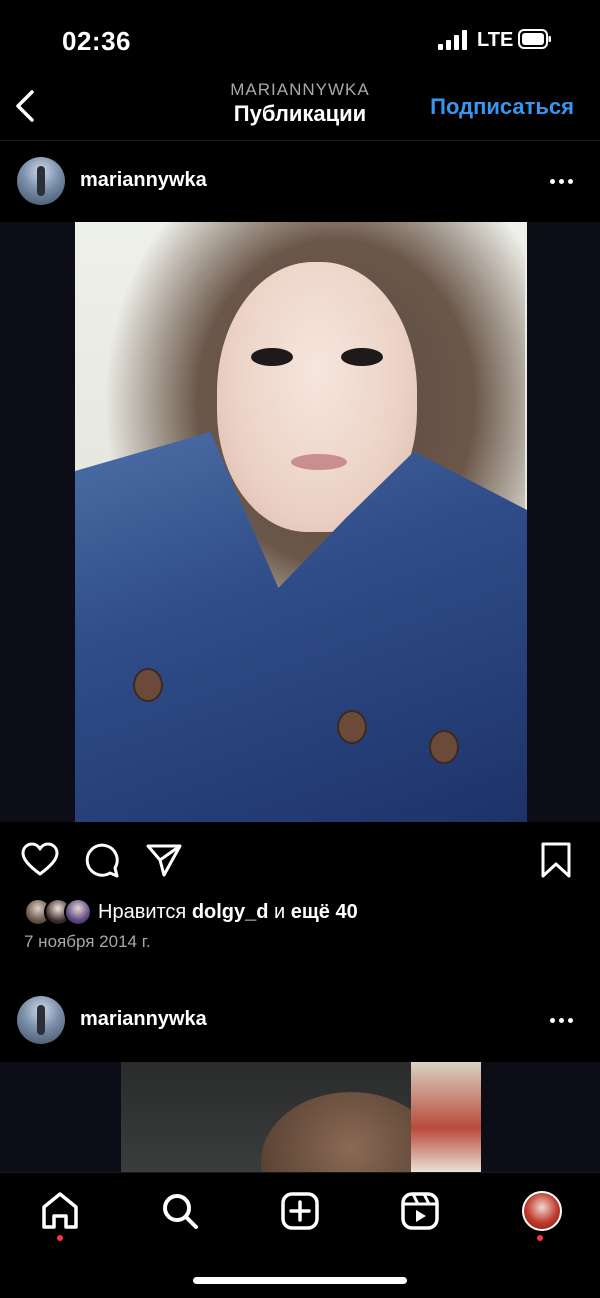 The image size is (600, 1298). Describe the element at coordinates (60, 1211) in the screenshot. I see `home-icon` at that location.